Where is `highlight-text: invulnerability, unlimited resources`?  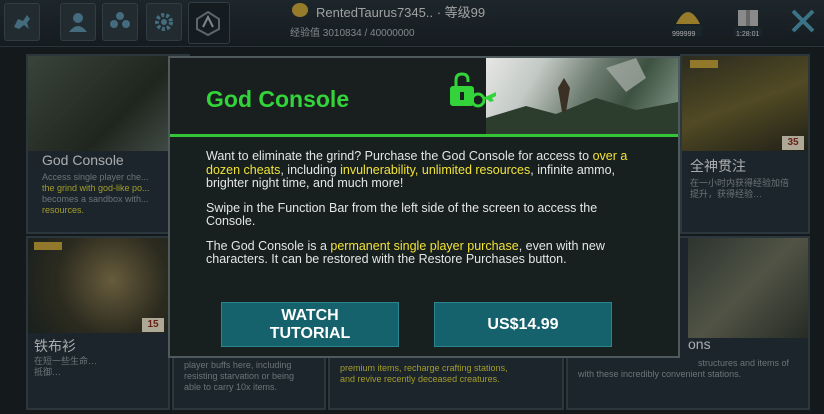 highlight-text: invulnerability, unlimited resources is located at coordinates (435, 169).